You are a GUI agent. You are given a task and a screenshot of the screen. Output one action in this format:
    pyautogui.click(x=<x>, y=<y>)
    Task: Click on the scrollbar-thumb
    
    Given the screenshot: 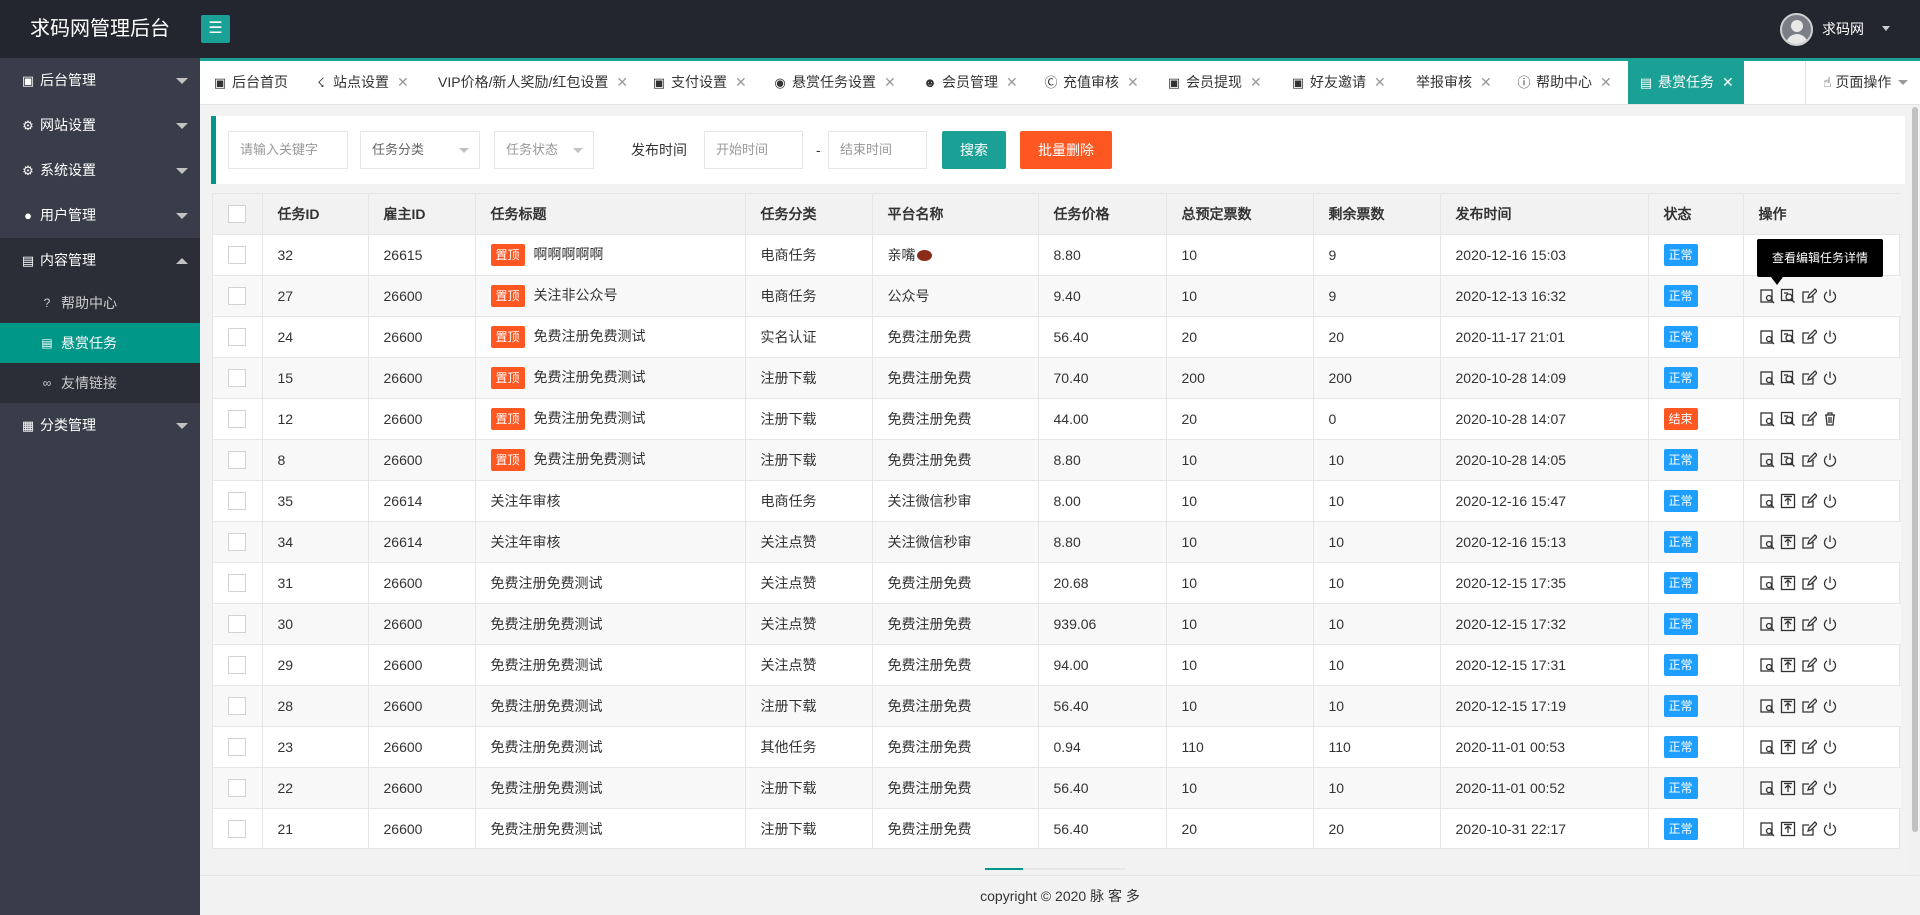 What is the action you would take?
    pyautogui.click(x=1915, y=469)
    